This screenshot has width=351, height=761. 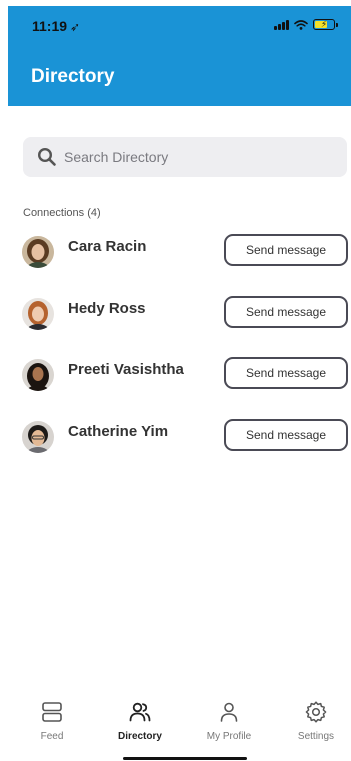 What do you see at coordinates (325, 24) in the screenshot?
I see `battery-charging-icon: ⚡` at bounding box center [325, 24].